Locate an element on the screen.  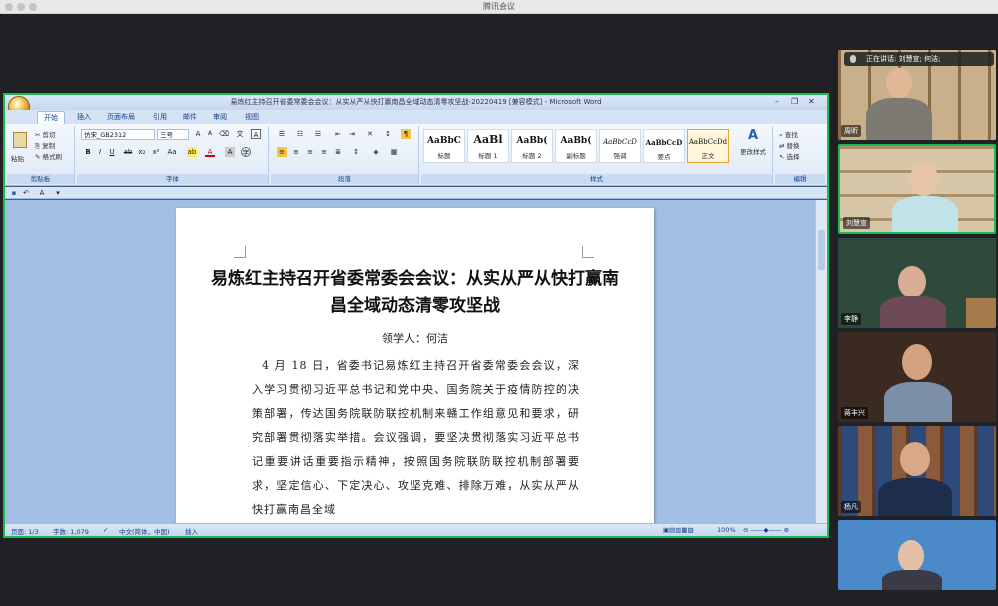
participant-name: 周昕 is located at coordinates (851, 131).